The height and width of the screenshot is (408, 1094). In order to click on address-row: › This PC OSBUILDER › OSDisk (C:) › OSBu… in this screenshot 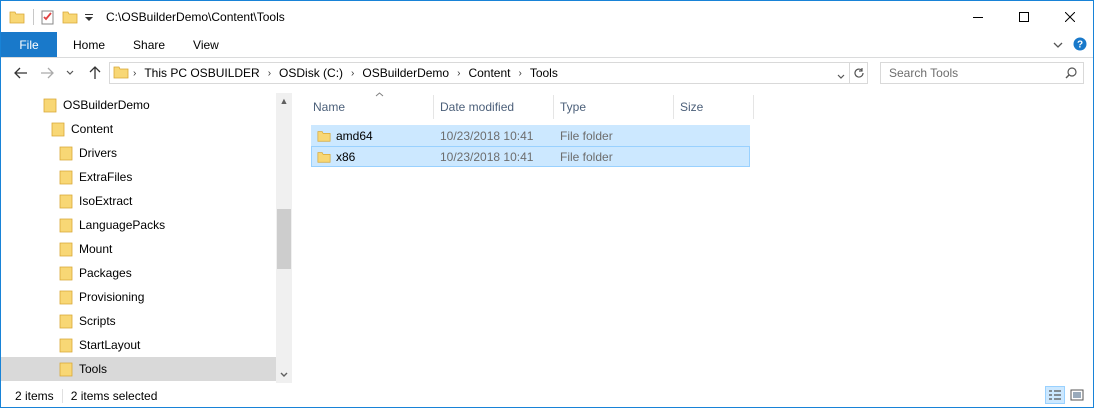, I will do `click(547, 73)`.